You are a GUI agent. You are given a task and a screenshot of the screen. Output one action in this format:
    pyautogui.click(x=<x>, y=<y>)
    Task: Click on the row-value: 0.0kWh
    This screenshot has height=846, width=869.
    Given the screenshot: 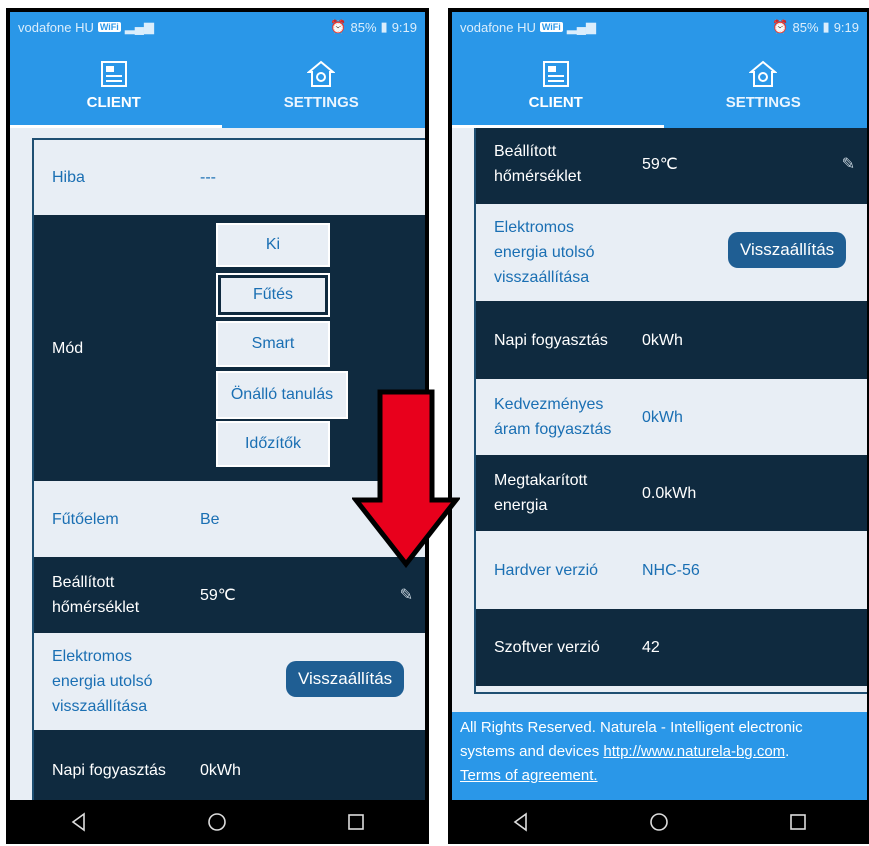 What is the action you would take?
    pyautogui.click(x=669, y=493)
    